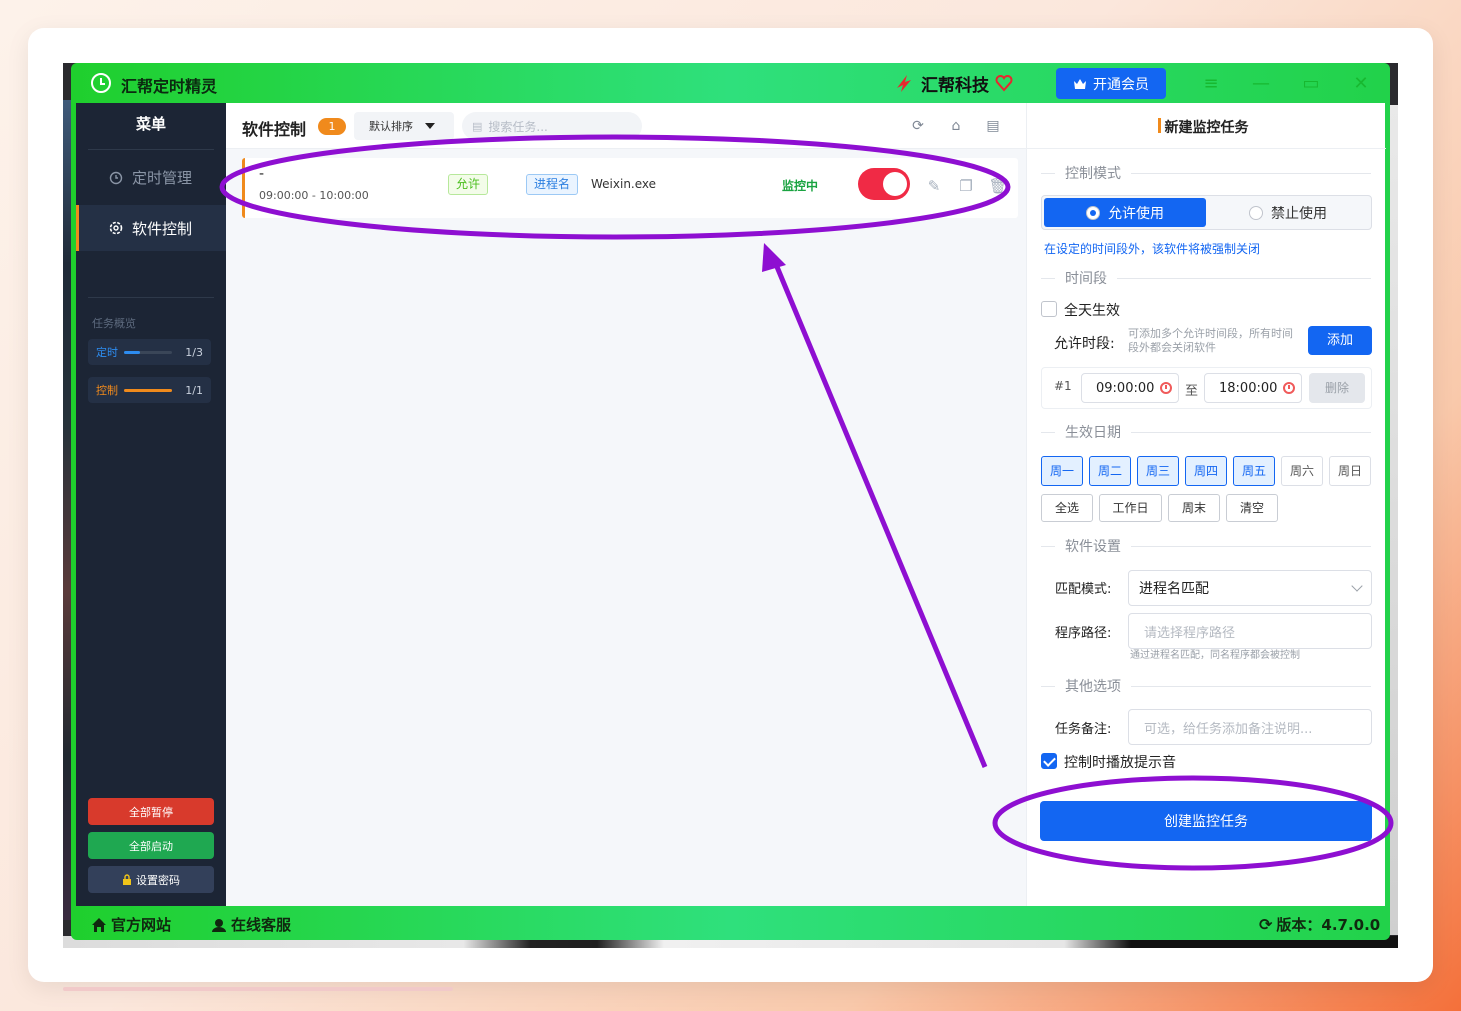  Describe the element at coordinates (1337, 388) in the screenshot. I see `delete-period-button: 删除` at that location.